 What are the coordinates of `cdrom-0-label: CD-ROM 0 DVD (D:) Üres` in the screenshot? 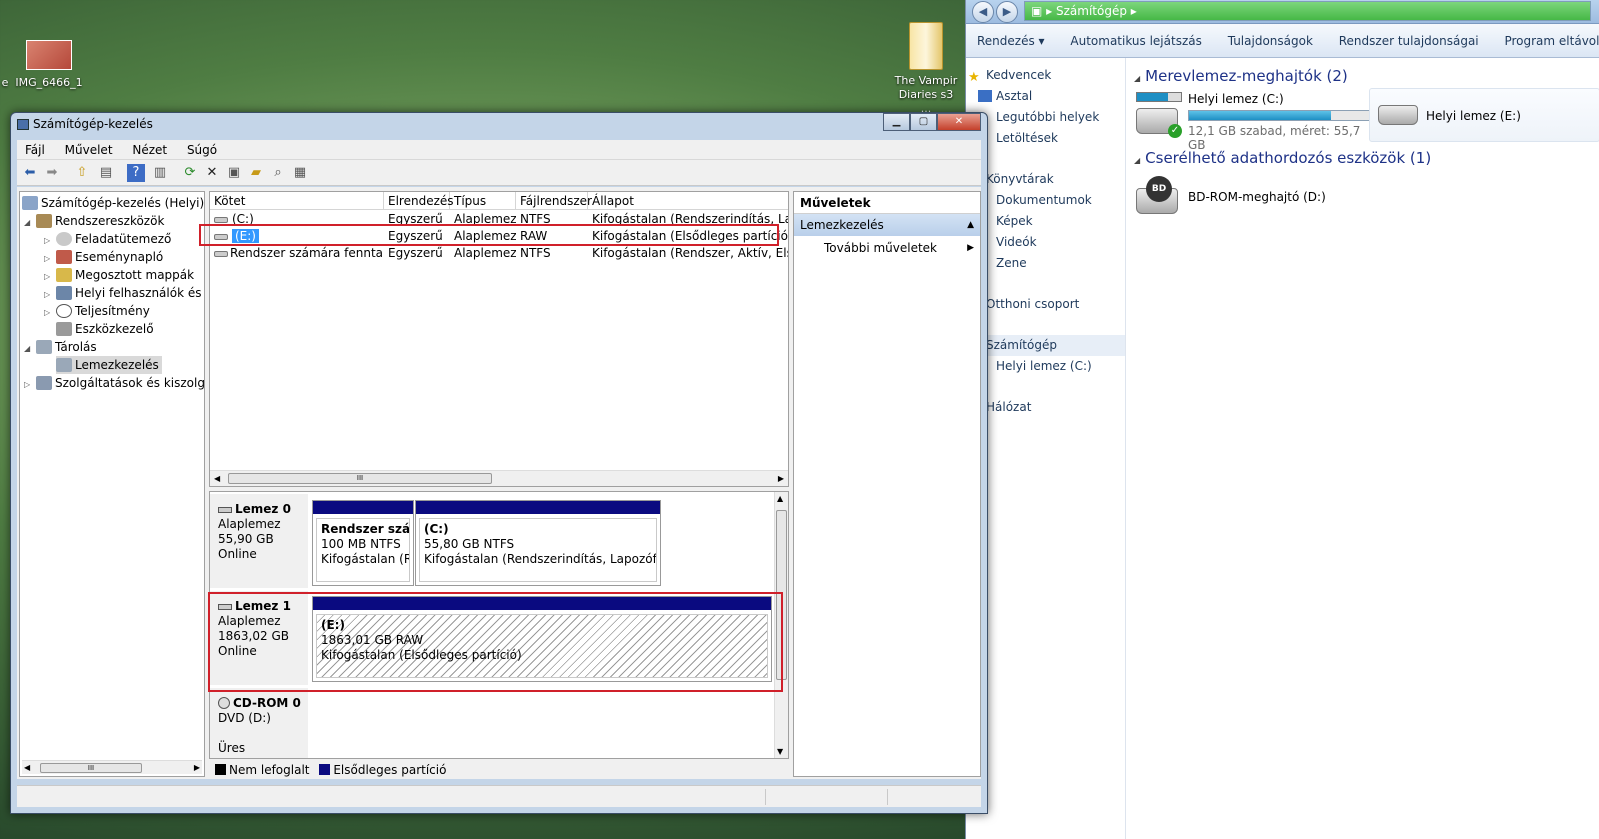 It's located at (259, 723).